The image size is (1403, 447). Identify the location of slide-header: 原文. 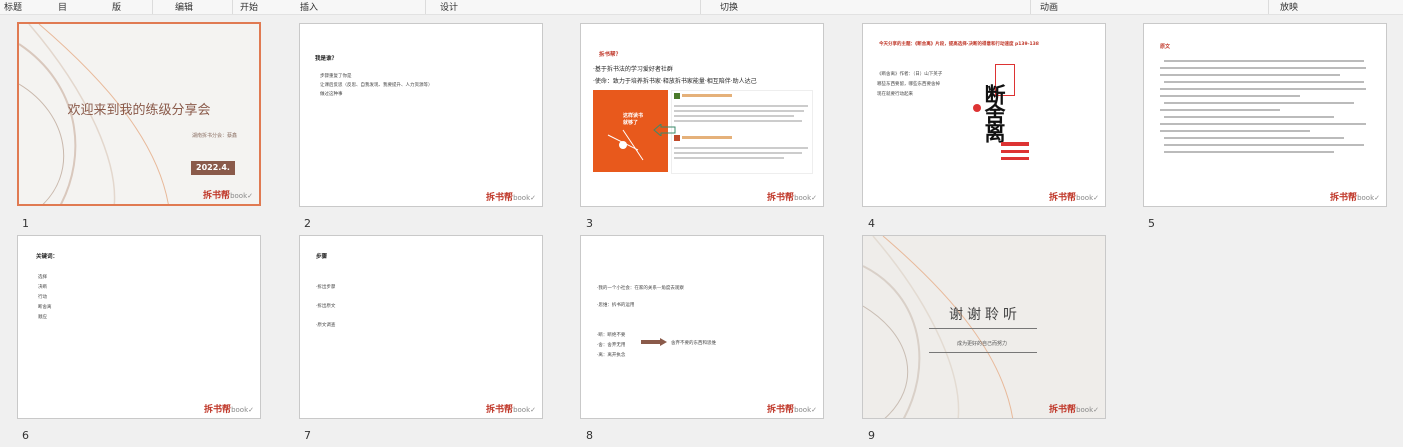
(1165, 47).